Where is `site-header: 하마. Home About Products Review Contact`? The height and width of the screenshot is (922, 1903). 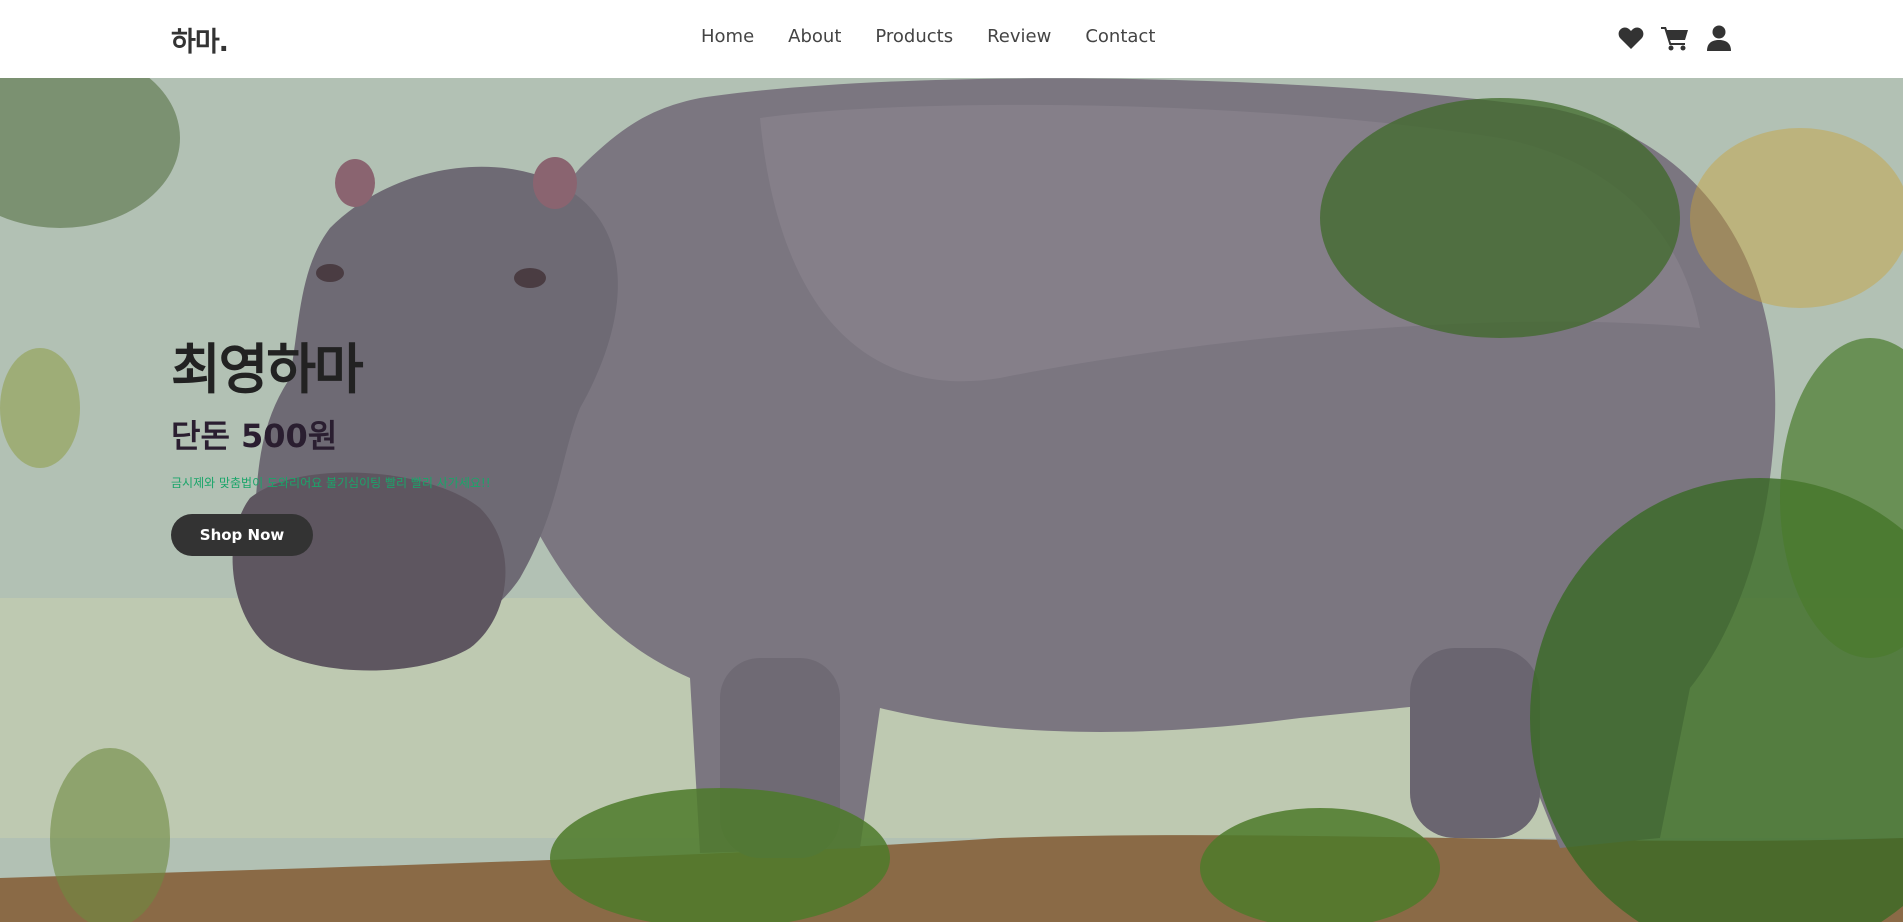
site-header: 하마. Home About Products Review Contact is located at coordinates (951, 39).